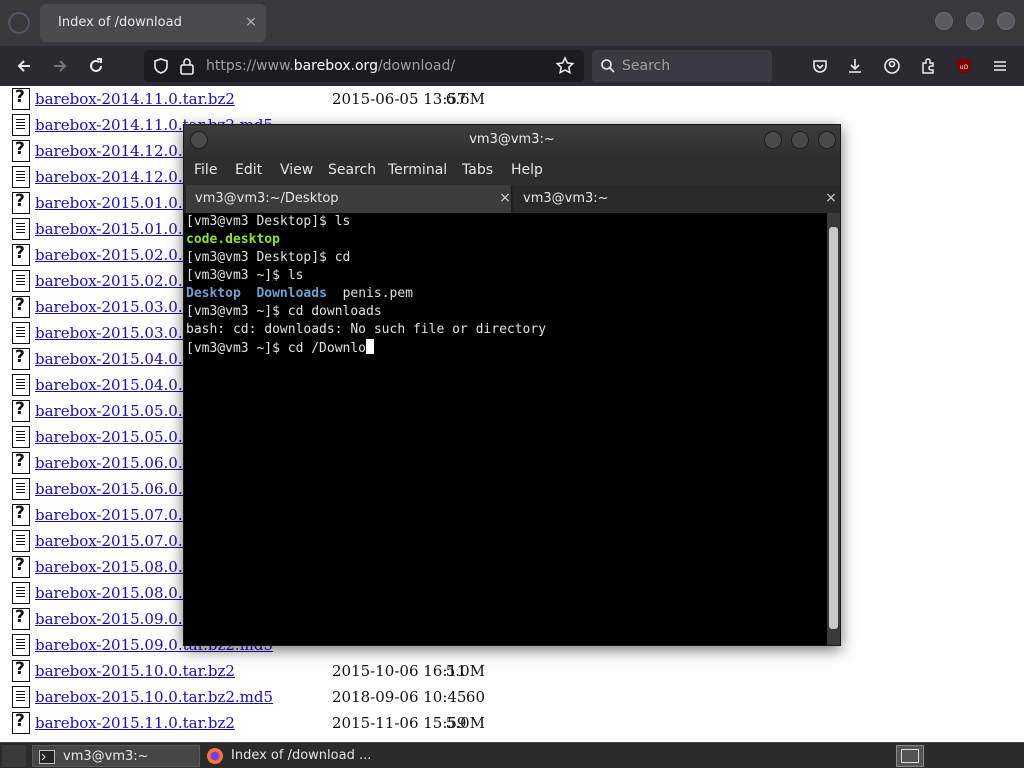 This screenshot has height=768, width=1024. I want to click on back-button, so click(24, 66).